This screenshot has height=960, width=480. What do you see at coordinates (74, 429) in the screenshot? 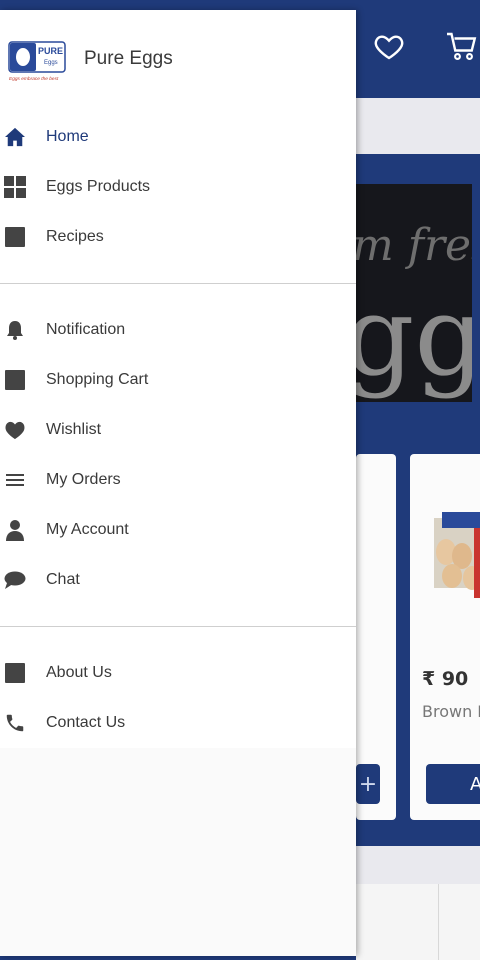
I see `menu-item-label: Wishlist` at bounding box center [74, 429].